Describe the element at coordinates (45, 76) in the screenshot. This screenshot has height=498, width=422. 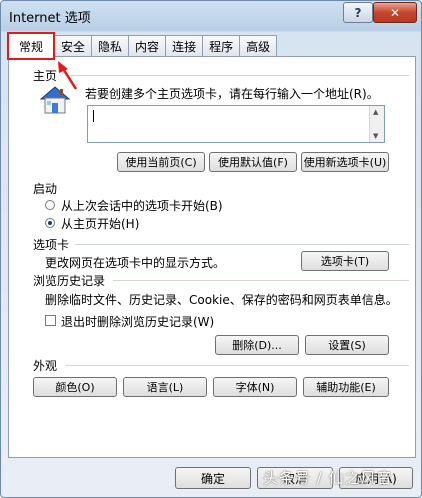
I see `home-heading: 主页` at that location.